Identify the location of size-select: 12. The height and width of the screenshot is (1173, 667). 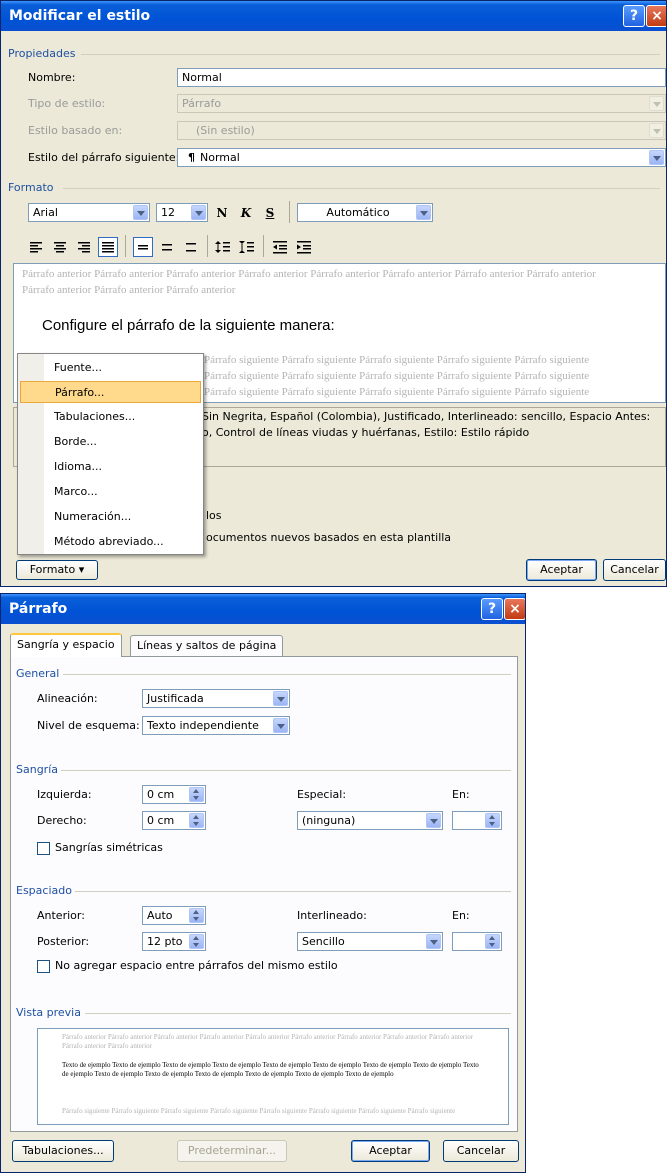
(182, 212).